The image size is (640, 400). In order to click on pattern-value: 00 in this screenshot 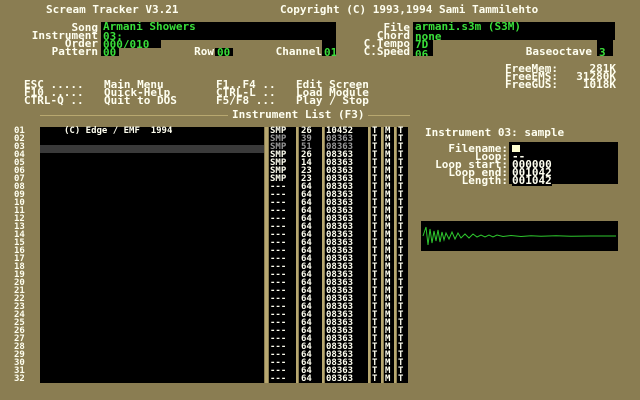, I will do `click(110, 52)`.